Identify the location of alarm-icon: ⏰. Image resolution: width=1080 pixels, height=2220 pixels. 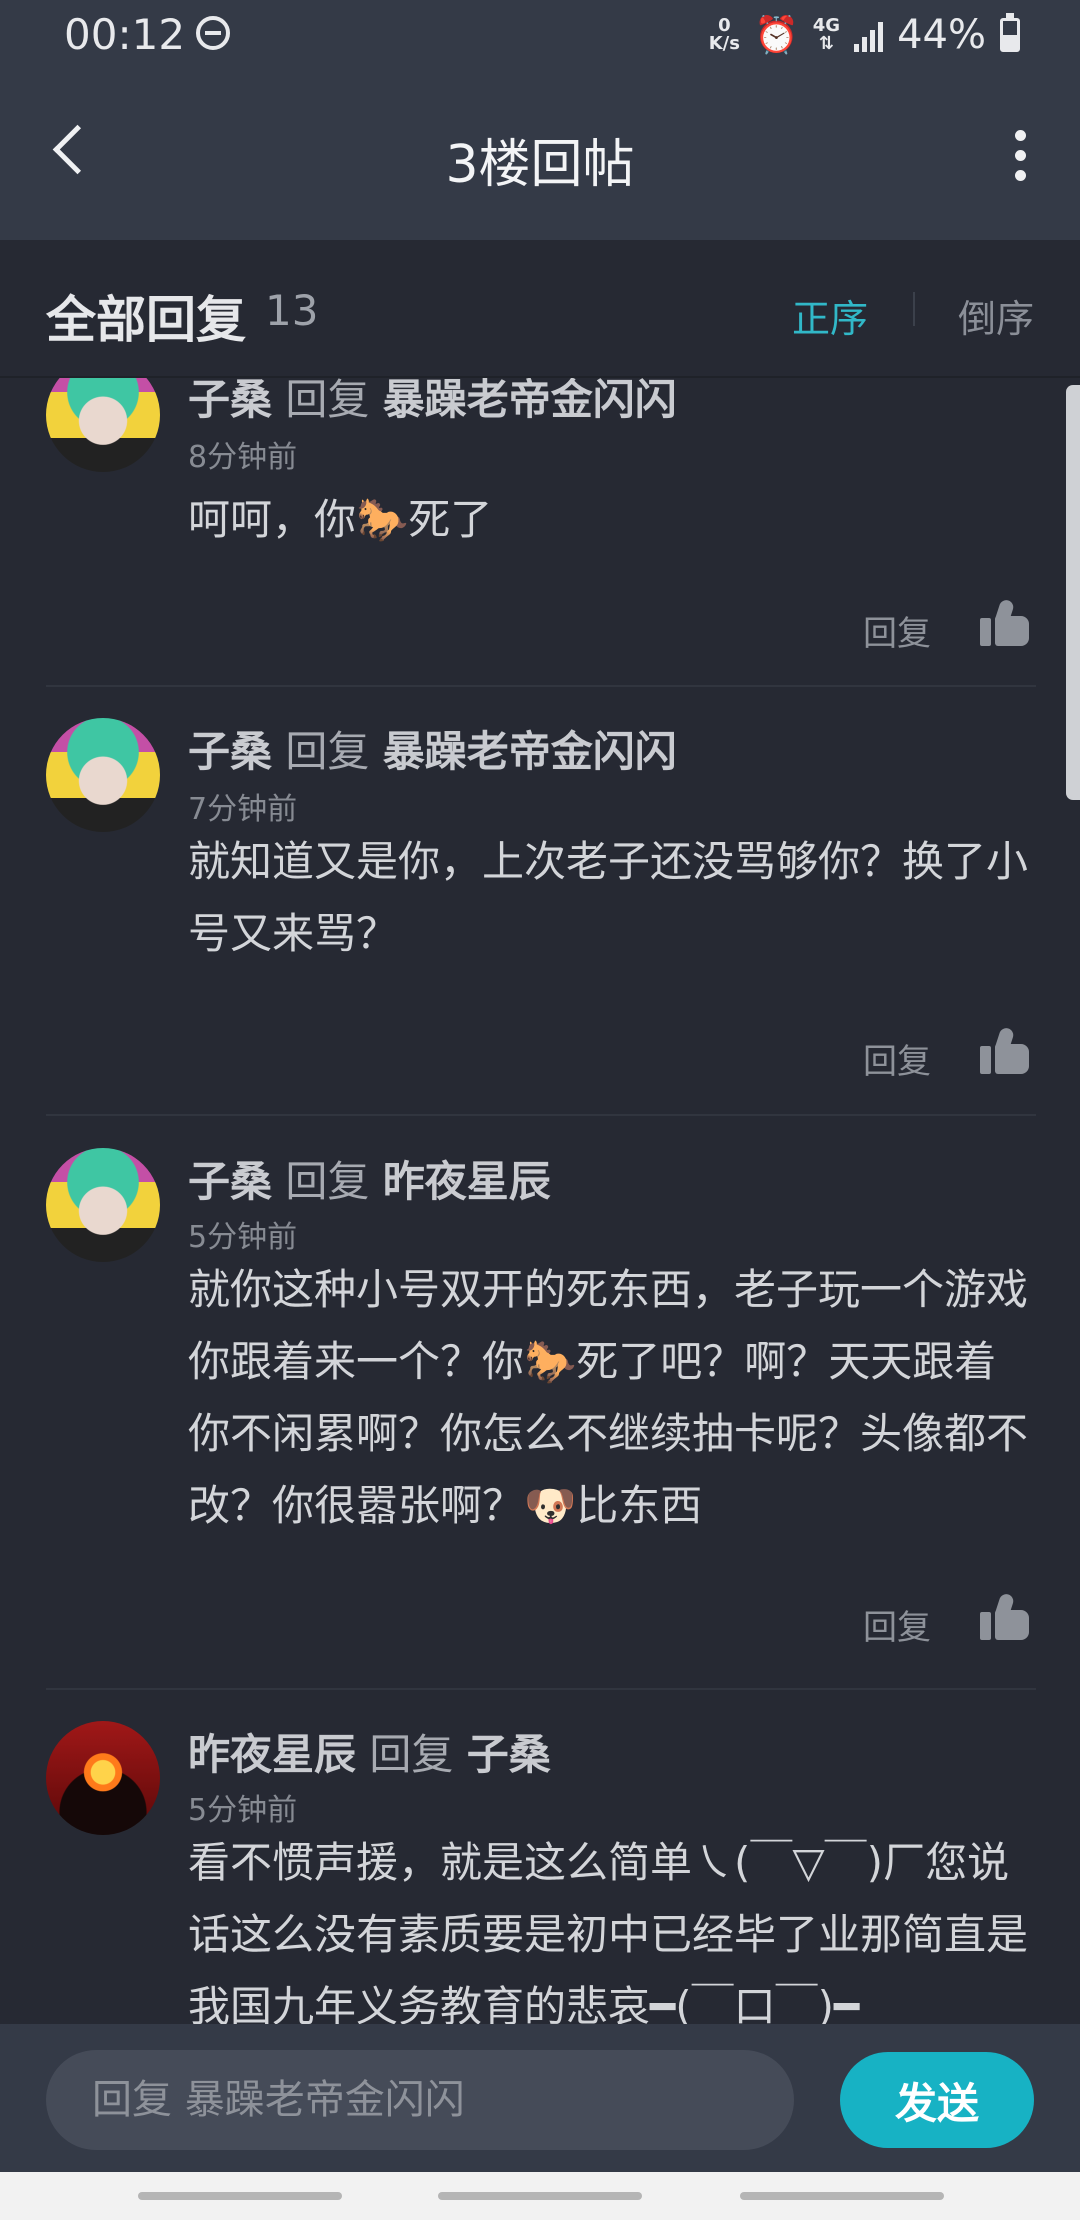
(776, 35).